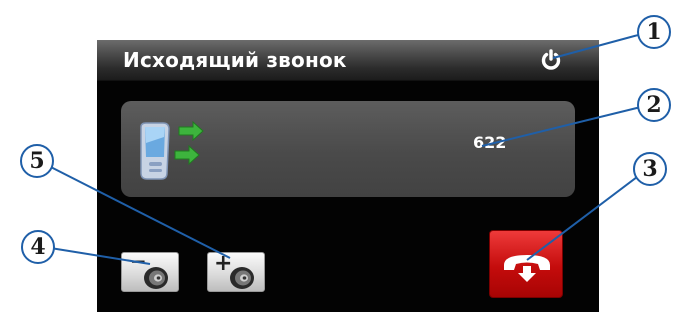 The image size is (689, 312). Describe the element at coordinates (551, 60) in the screenshot. I see `power-icon` at that location.